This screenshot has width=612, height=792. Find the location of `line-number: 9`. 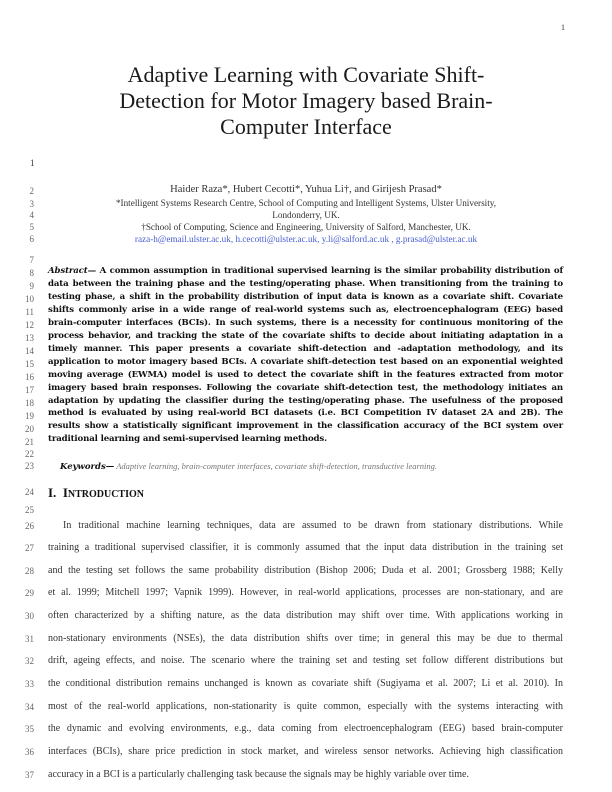

line-number: 9 is located at coordinates (32, 286).